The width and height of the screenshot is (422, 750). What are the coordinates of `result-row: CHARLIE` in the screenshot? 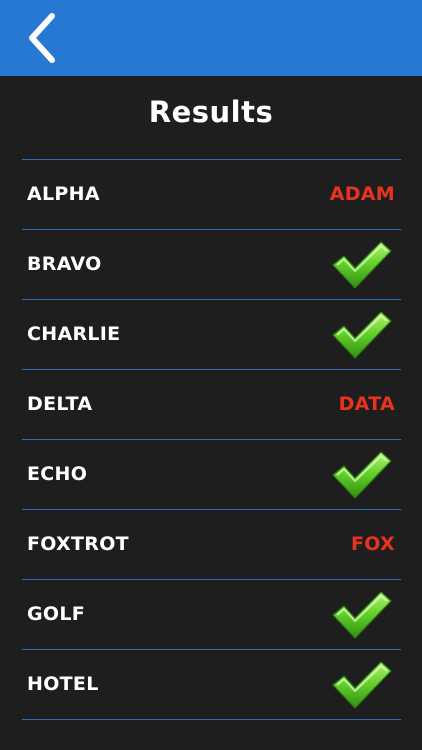 It's located at (211, 335).